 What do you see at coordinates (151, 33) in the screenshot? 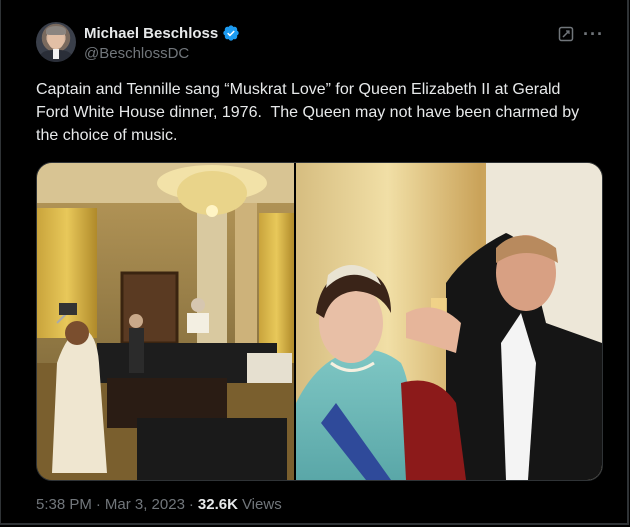
I see `display-name: Michael Beschloss` at bounding box center [151, 33].